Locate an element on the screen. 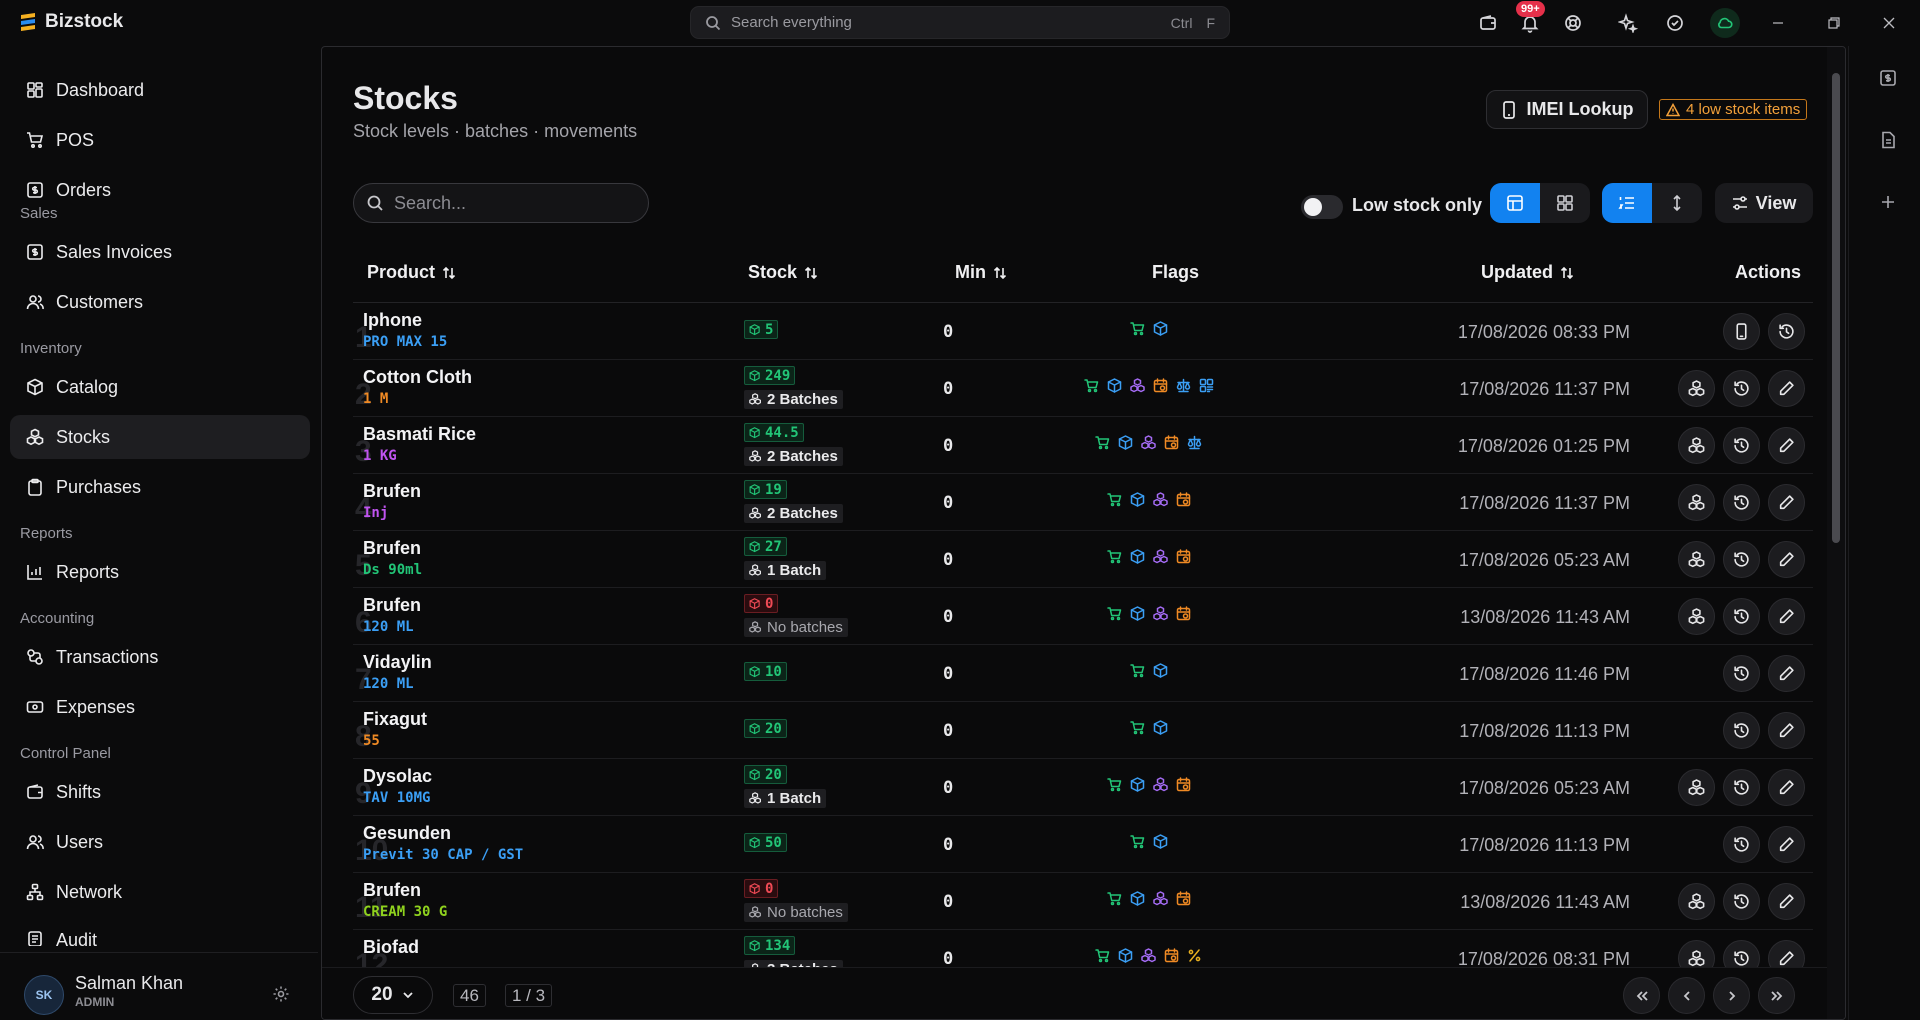 This screenshot has width=1920, height=1020. plus-icon is located at coordinates (1888, 202).